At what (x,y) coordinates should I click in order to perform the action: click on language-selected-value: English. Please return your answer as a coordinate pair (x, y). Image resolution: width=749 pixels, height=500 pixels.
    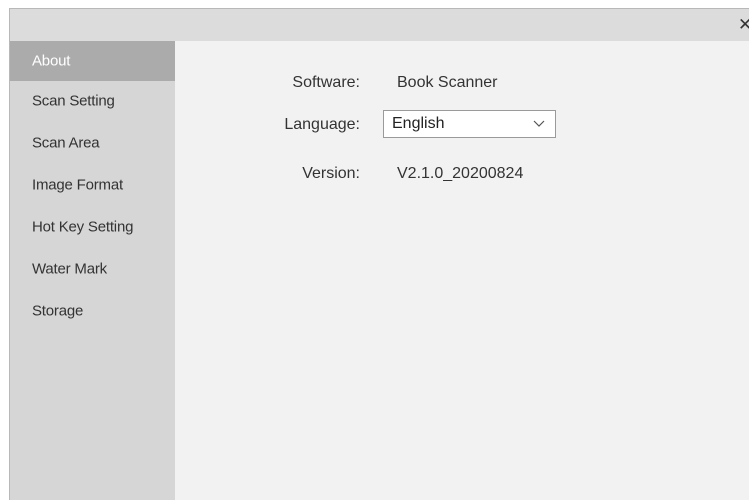
    Looking at the image, I should click on (418, 123).